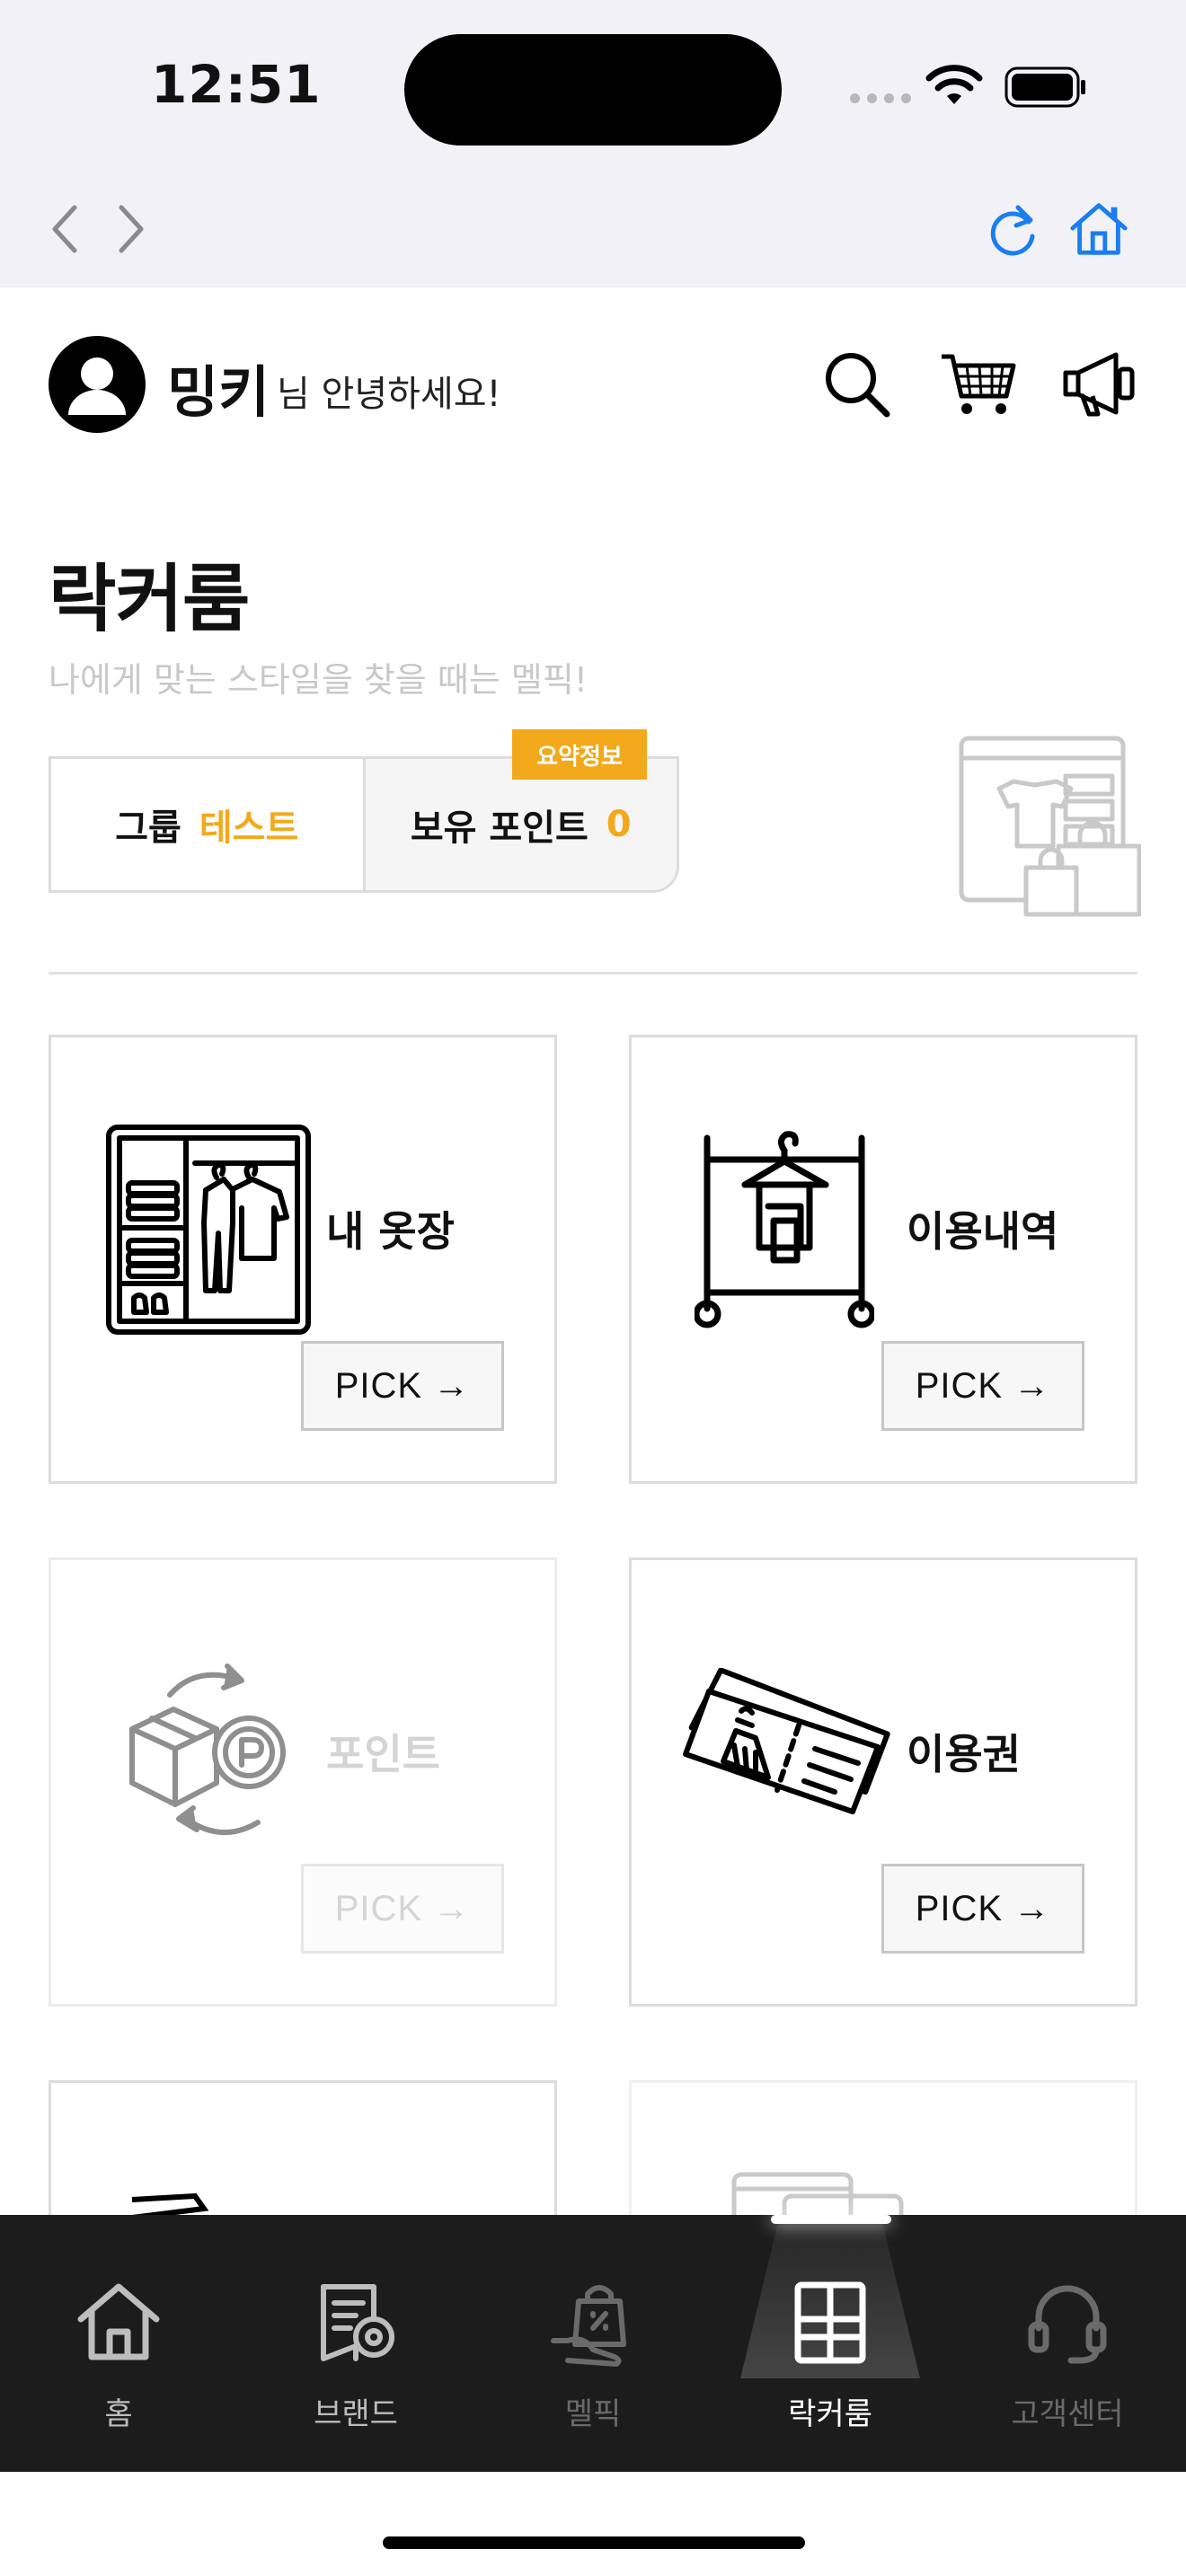 The height and width of the screenshot is (2576, 1186). I want to click on clothing-rack-icon, so click(784, 1229).